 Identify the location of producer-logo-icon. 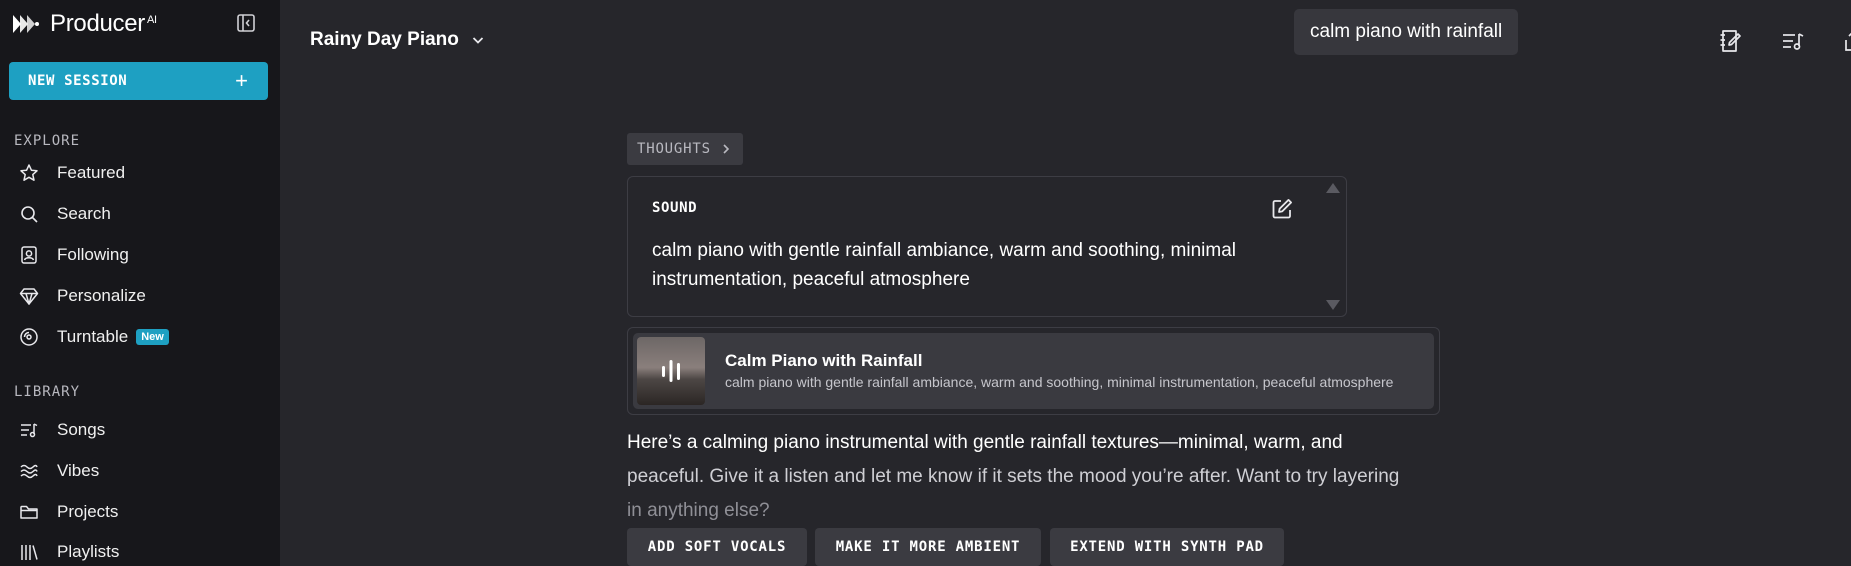
(26, 24).